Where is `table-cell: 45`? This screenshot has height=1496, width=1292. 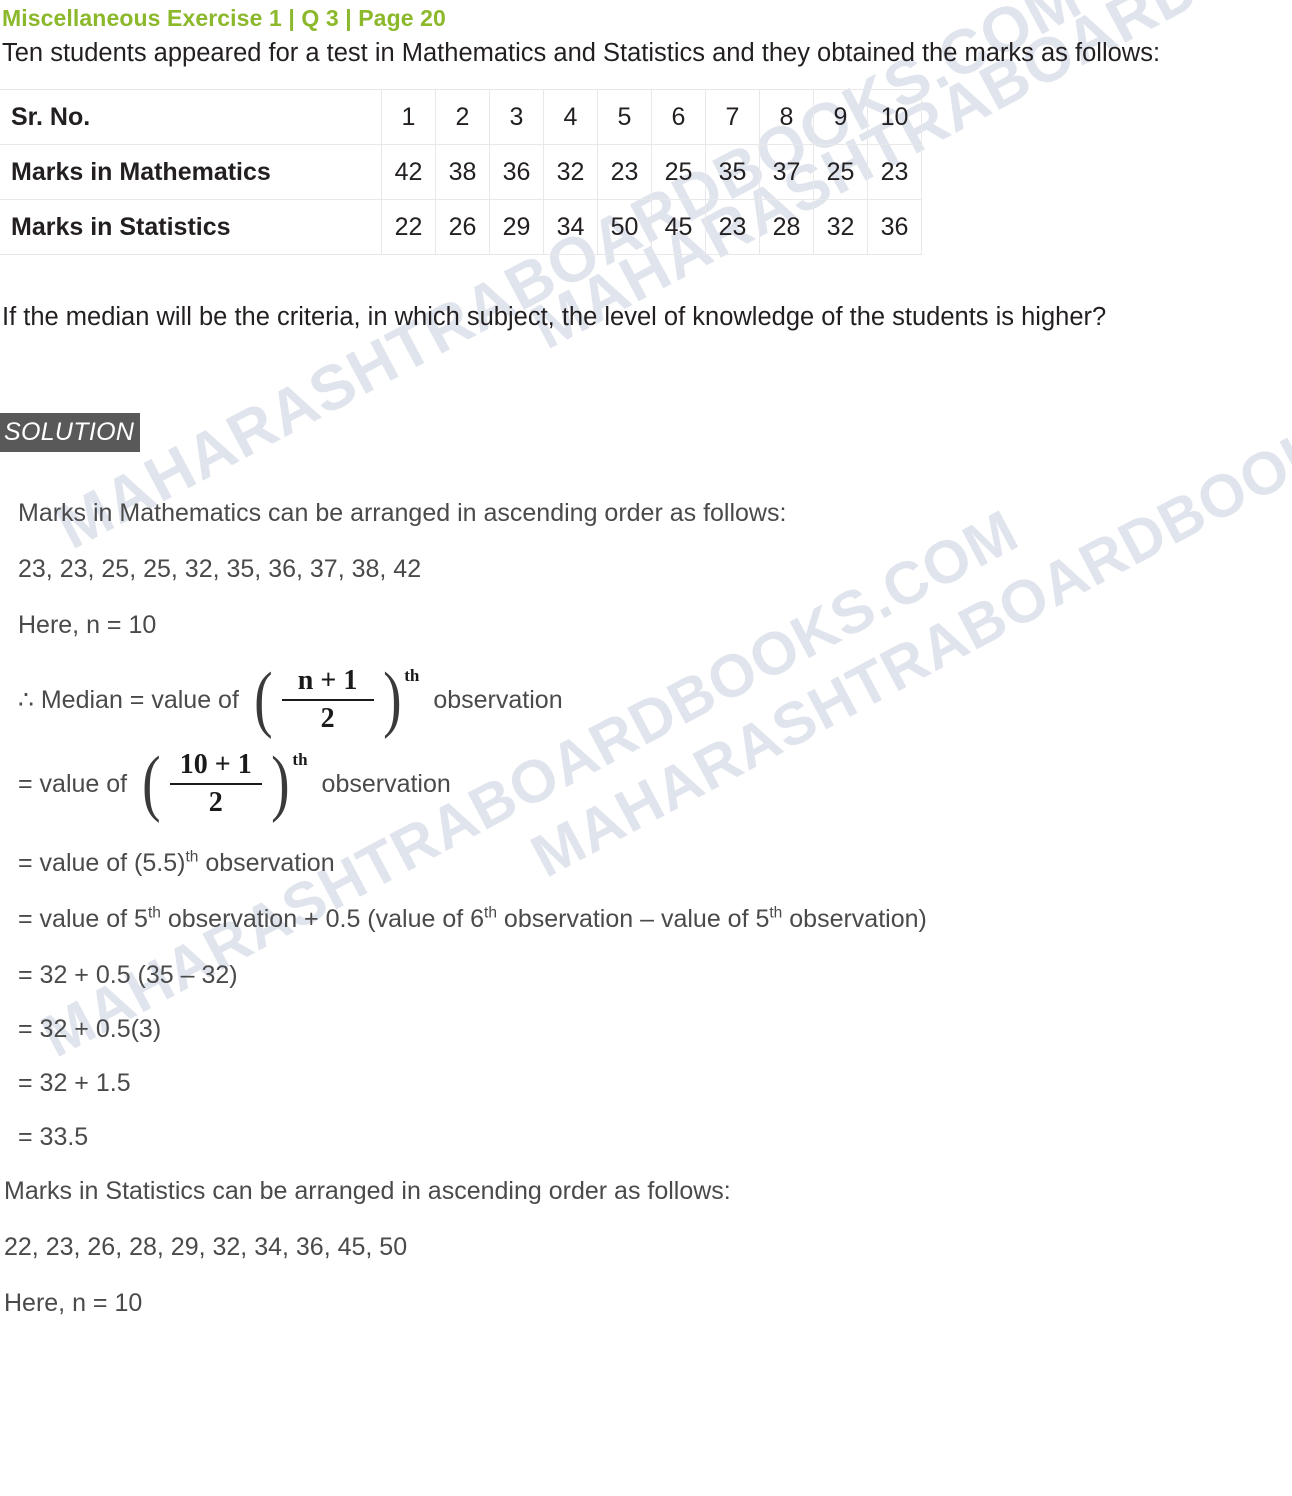 table-cell: 45 is located at coordinates (678, 227).